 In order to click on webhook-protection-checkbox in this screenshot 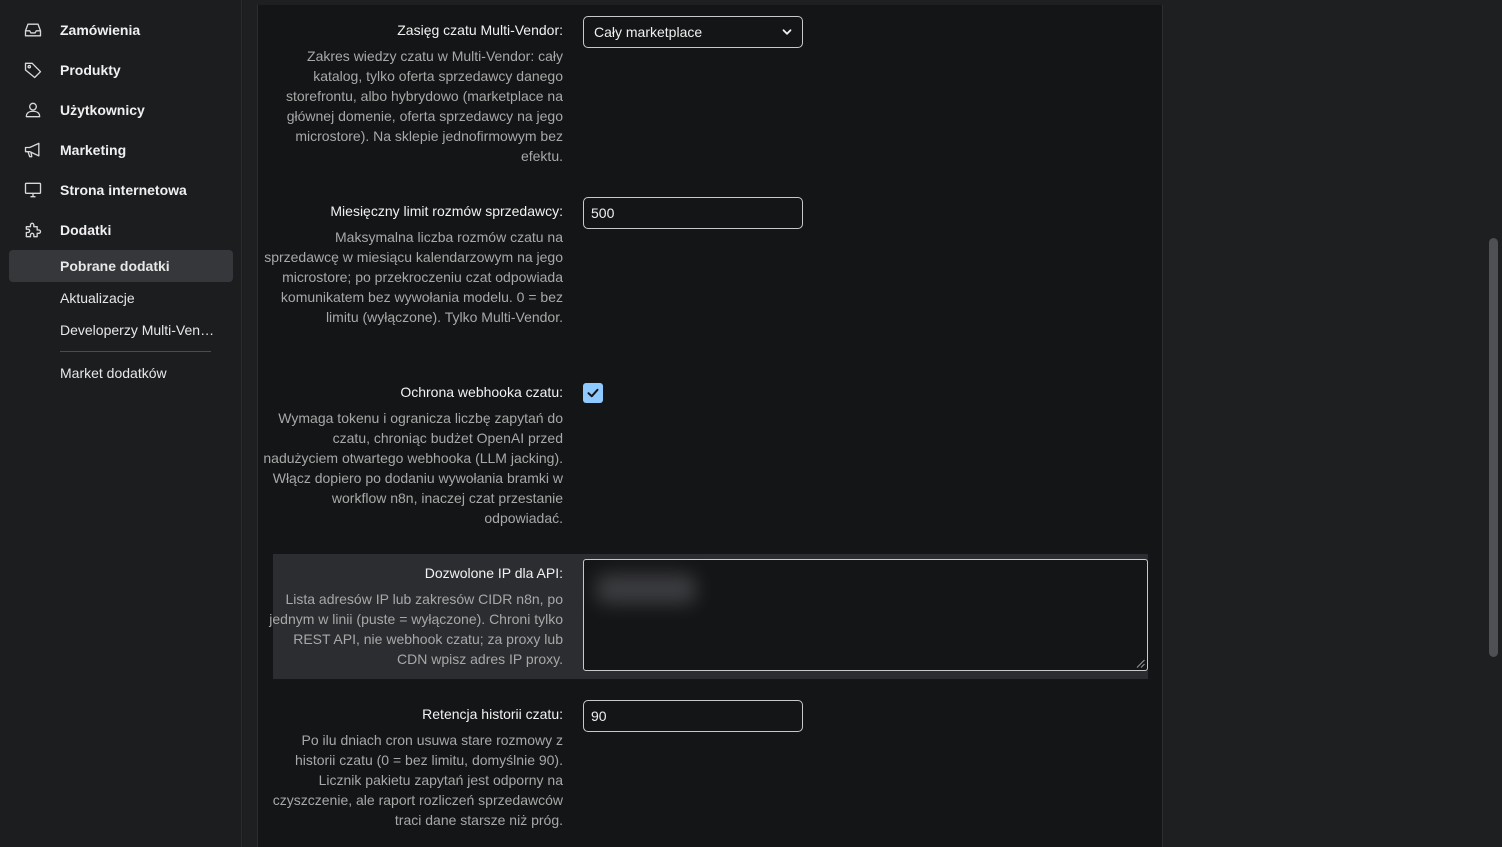, I will do `click(593, 393)`.